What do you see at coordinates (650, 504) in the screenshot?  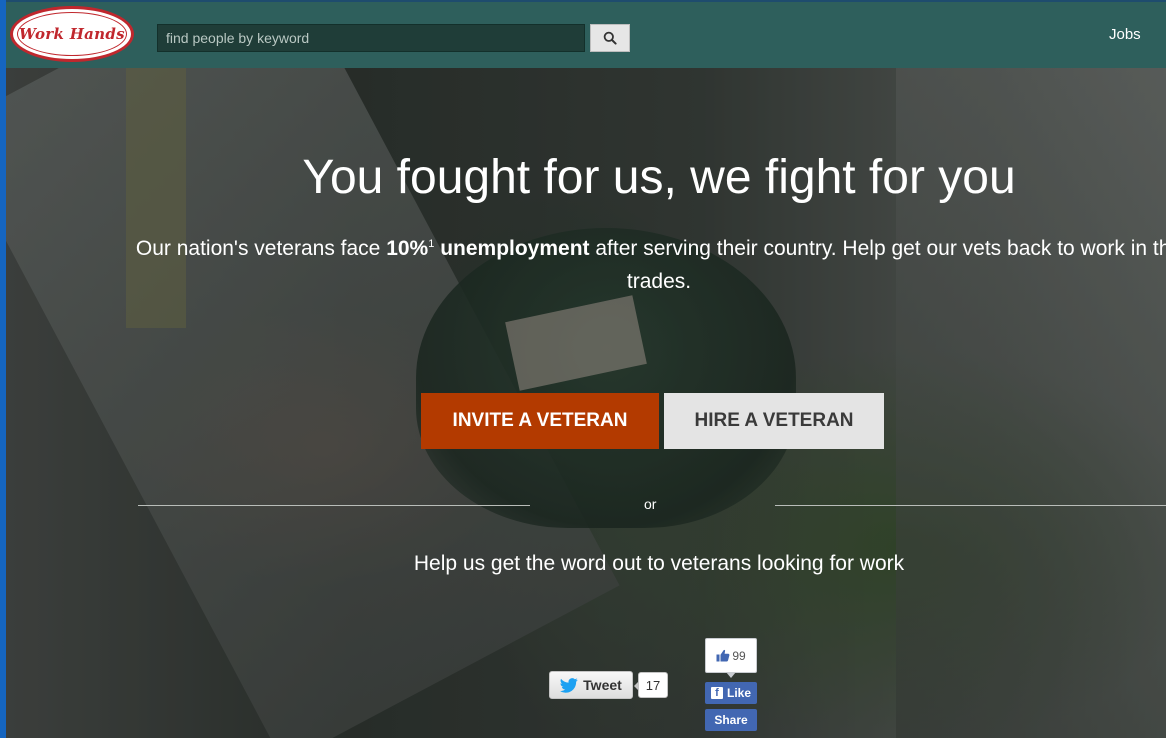 I see `or-separator: or` at bounding box center [650, 504].